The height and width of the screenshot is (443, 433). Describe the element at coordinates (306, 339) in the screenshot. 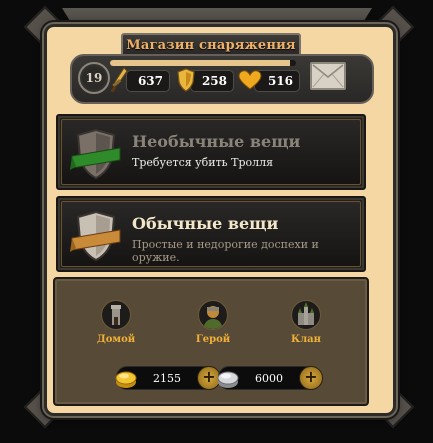

I see `clan-label: Клан` at that location.